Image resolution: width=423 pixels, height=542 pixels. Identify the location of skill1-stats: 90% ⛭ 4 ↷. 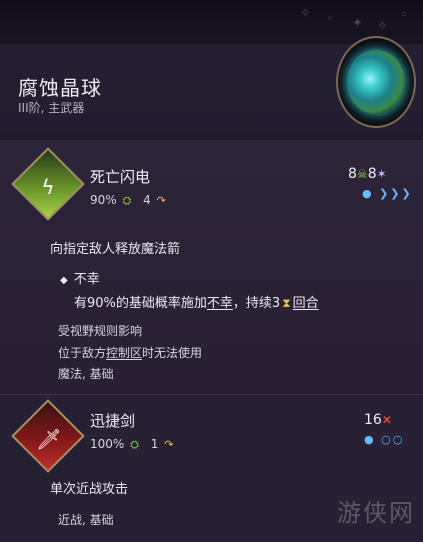
(129, 200).